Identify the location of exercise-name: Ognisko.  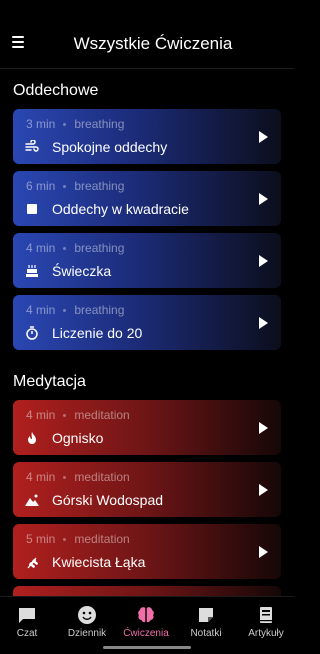
(78, 438).